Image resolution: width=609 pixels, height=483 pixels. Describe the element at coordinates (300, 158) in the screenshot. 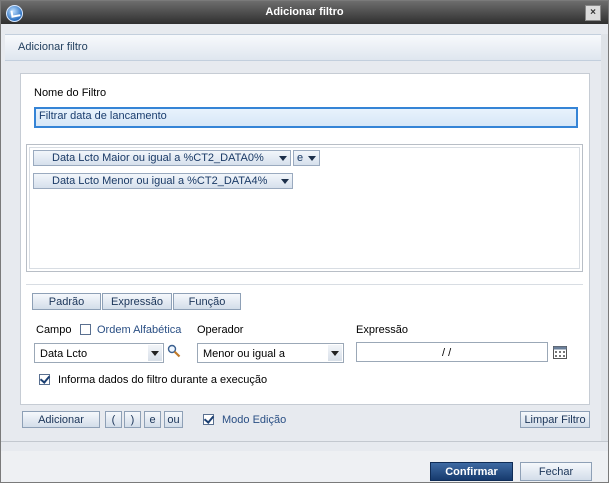

I see `connector-text: e` at that location.